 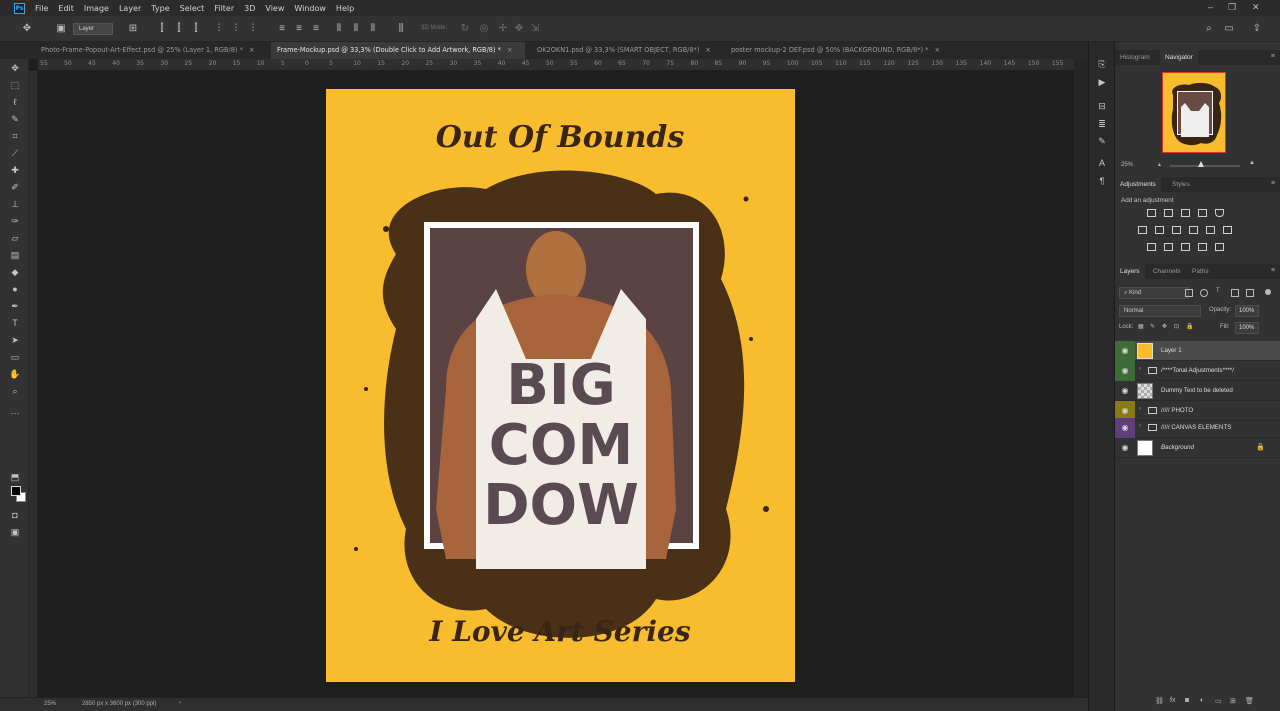 I want to click on layer-name: /****Tonal Adjustments****/, so click(x=1197, y=370).